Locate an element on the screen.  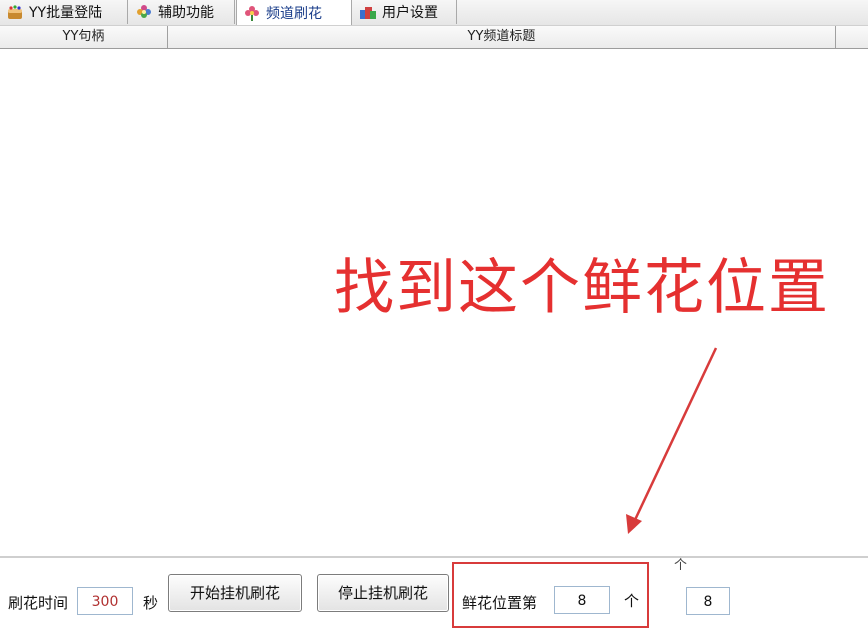
tab-channel-flowers: 频道刷花 is located at coordinates (294, 13).